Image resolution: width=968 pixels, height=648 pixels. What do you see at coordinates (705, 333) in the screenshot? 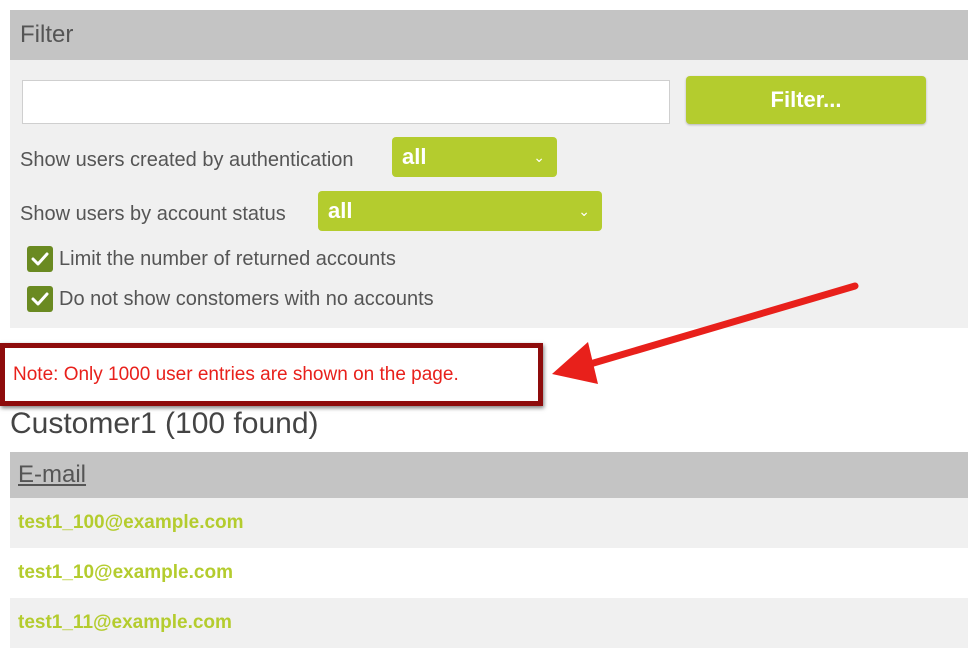
I see `annotation-arrow` at bounding box center [705, 333].